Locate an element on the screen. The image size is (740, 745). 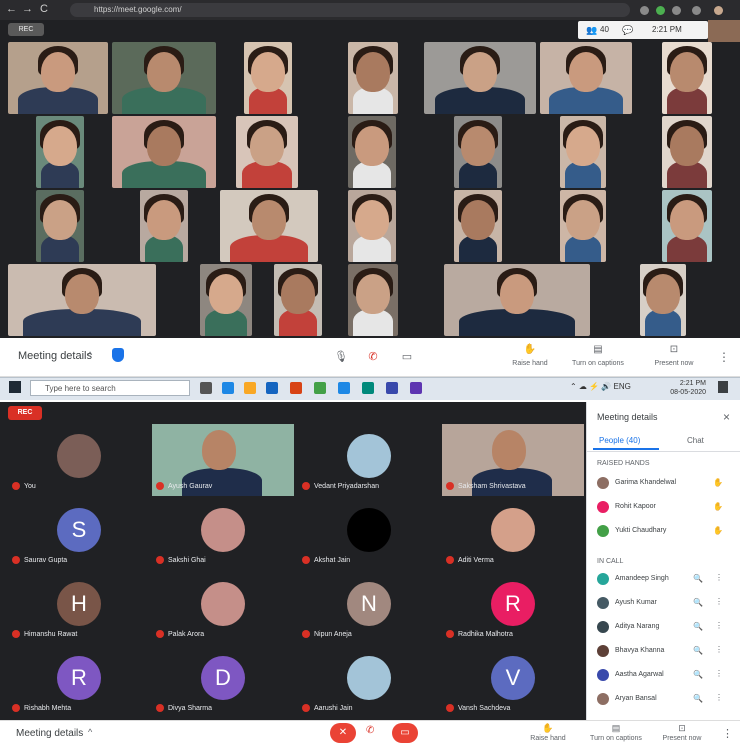
edge-icon is located at coordinates (228, 388).